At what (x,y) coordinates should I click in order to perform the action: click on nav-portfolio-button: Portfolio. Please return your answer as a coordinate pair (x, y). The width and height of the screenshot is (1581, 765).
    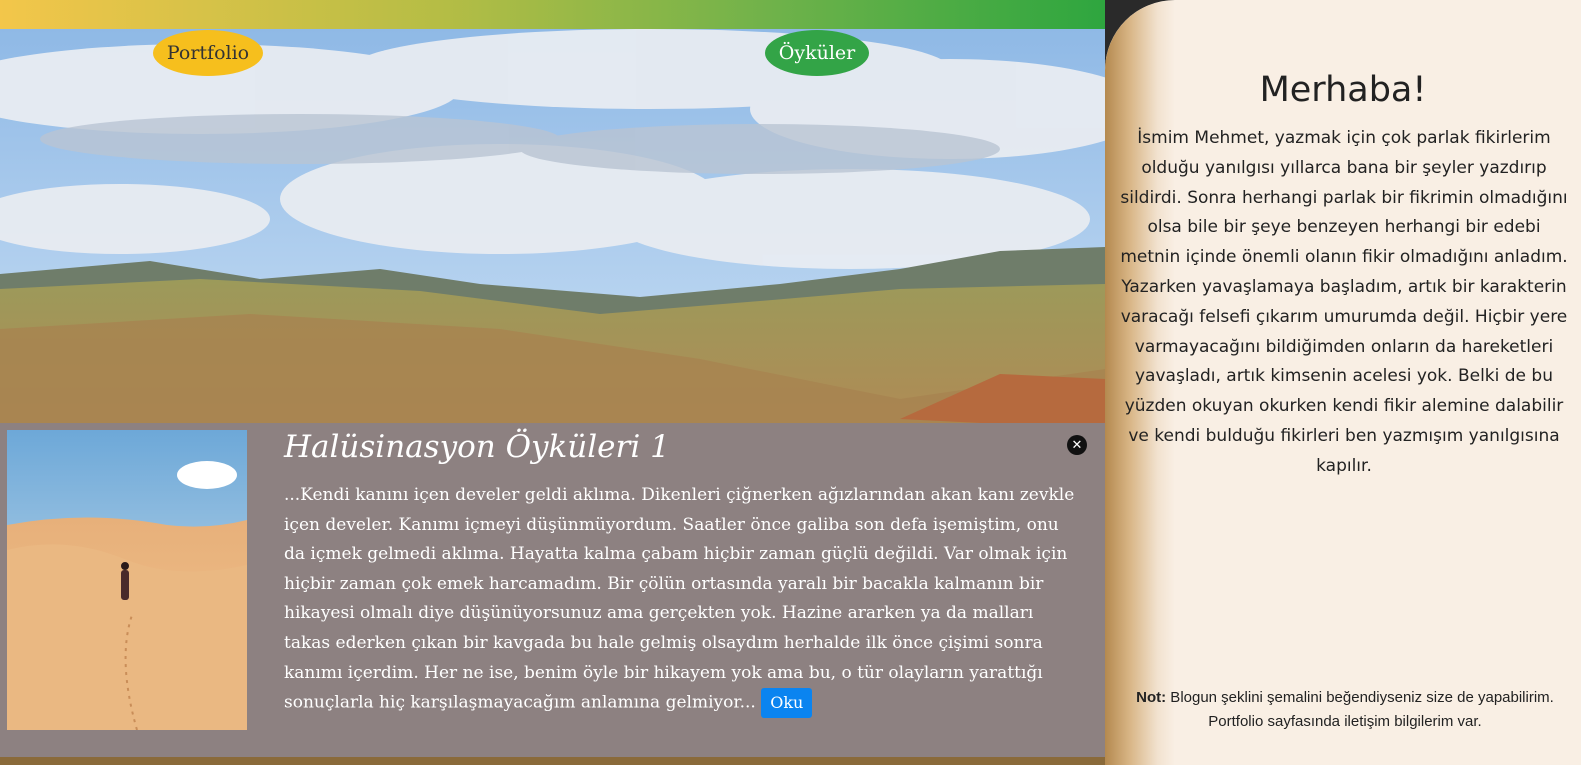
    Looking at the image, I should click on (208, 53).